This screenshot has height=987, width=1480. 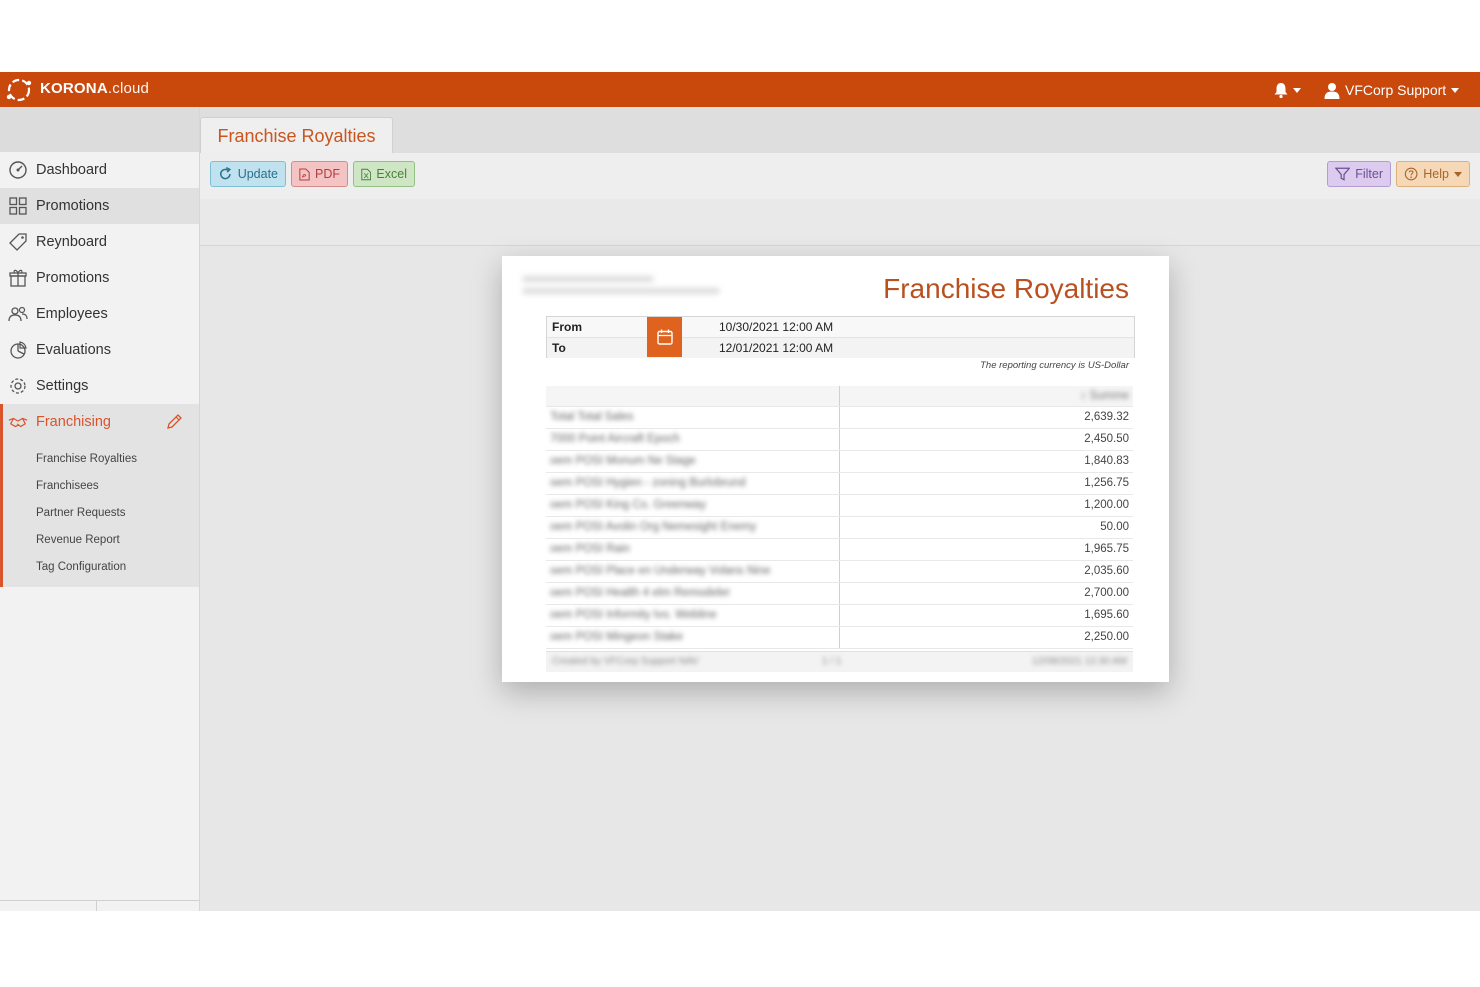 I want to click on row-name: oem POSI Monum Ne Stage, so click(x=623, y=461).